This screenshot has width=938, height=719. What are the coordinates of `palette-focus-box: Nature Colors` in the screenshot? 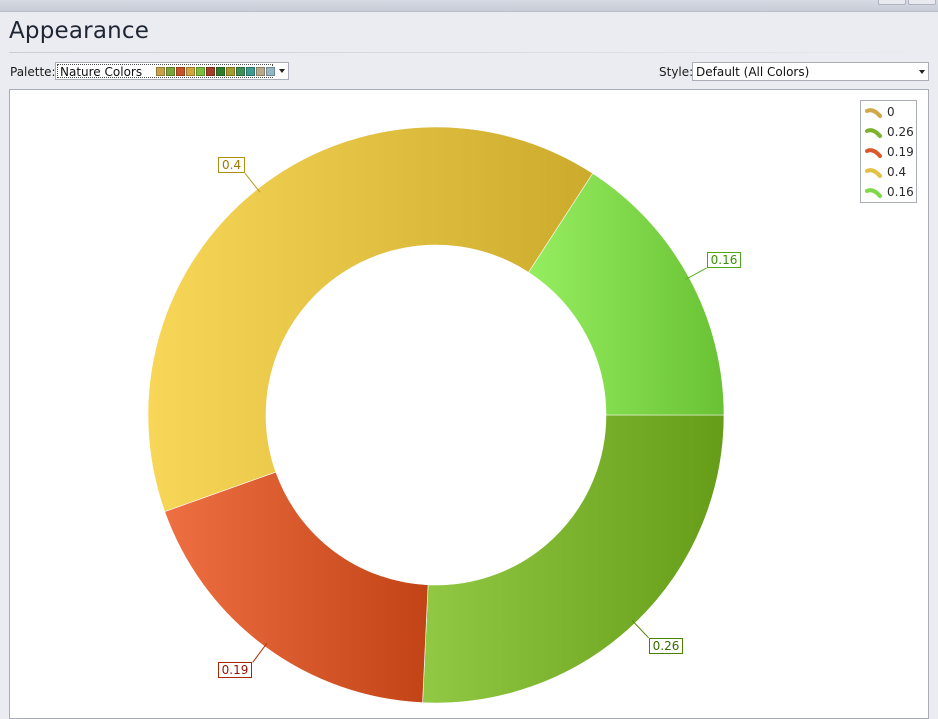 It's located at (166, 71).